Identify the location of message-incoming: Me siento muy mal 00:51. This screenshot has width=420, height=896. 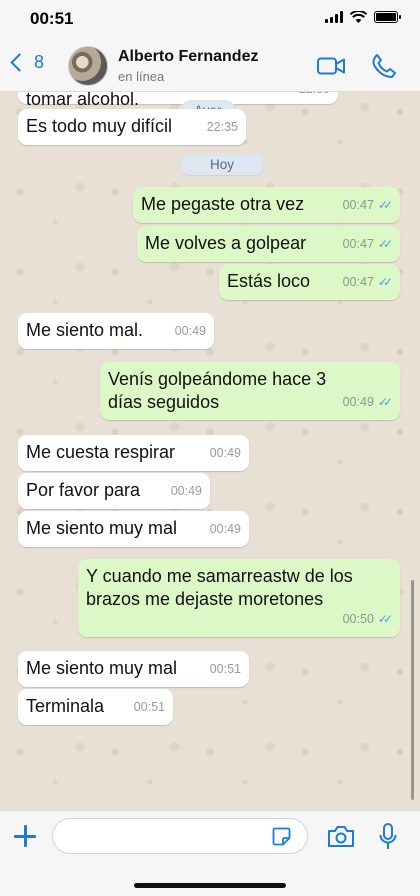
(133, 669).